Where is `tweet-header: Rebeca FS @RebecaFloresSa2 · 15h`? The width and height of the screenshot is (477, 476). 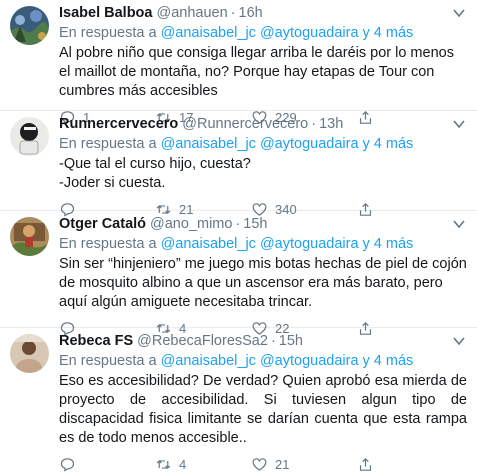
tweet-header: Rebeca FS @RebecaFloresSa2 · 15h is located at coordinates (263, 339).